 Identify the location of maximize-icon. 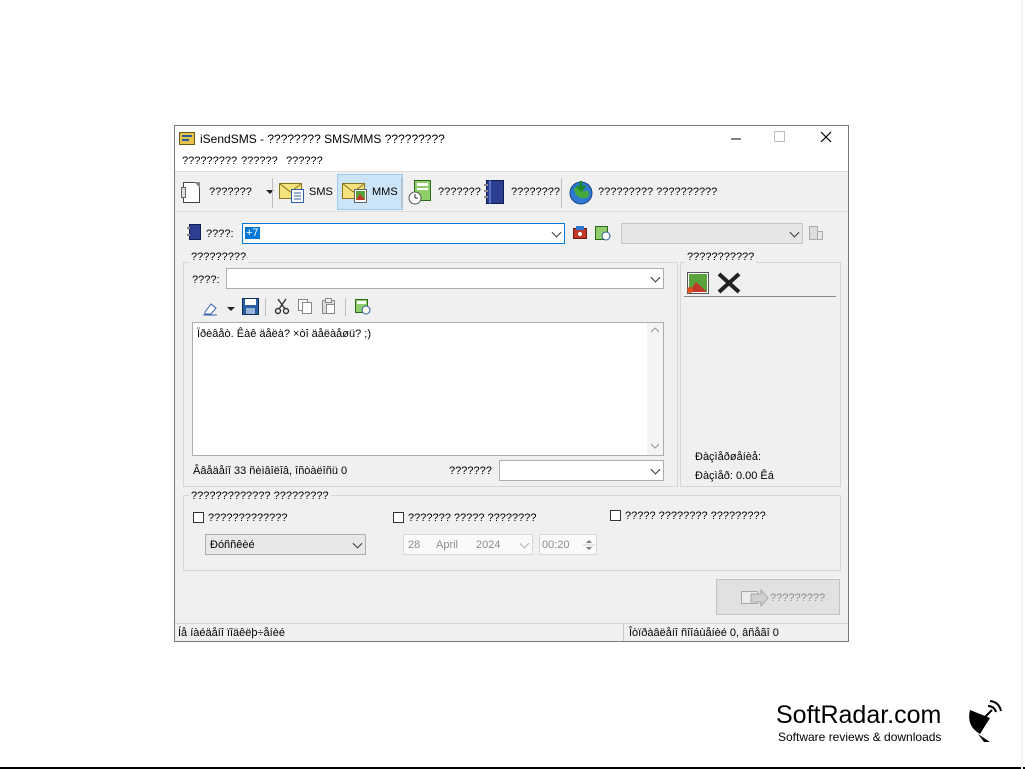
(779, 136).